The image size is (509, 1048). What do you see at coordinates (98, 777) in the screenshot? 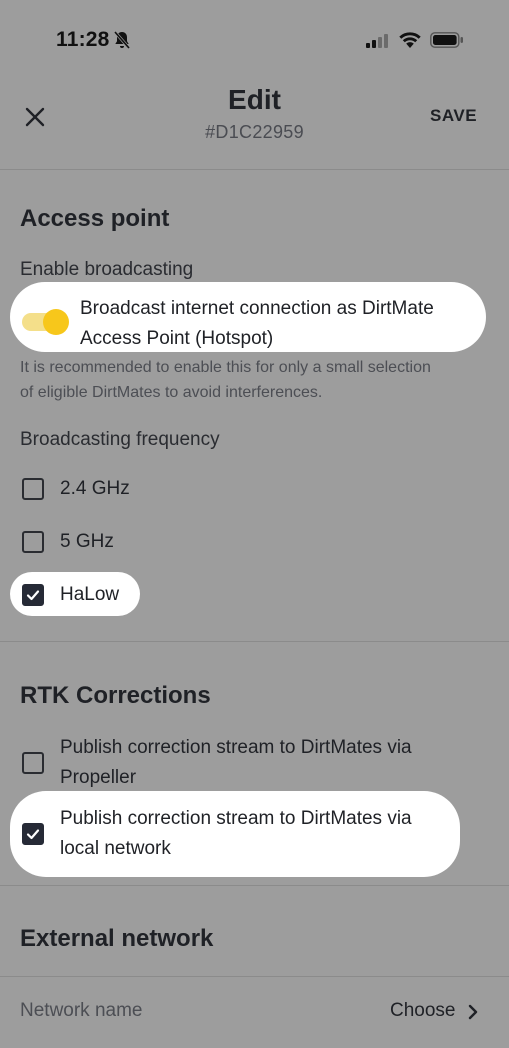
I see `rtk-propeller-line2: Propeller` at bounding box center [98, 777].